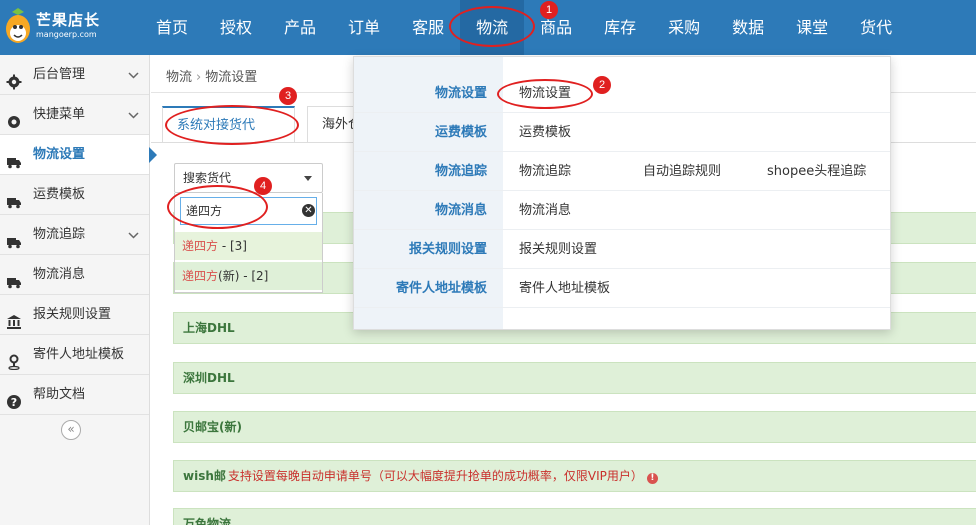 The image size is (976, 525). I want to click on nav-item: 库存, so click(620, 27).